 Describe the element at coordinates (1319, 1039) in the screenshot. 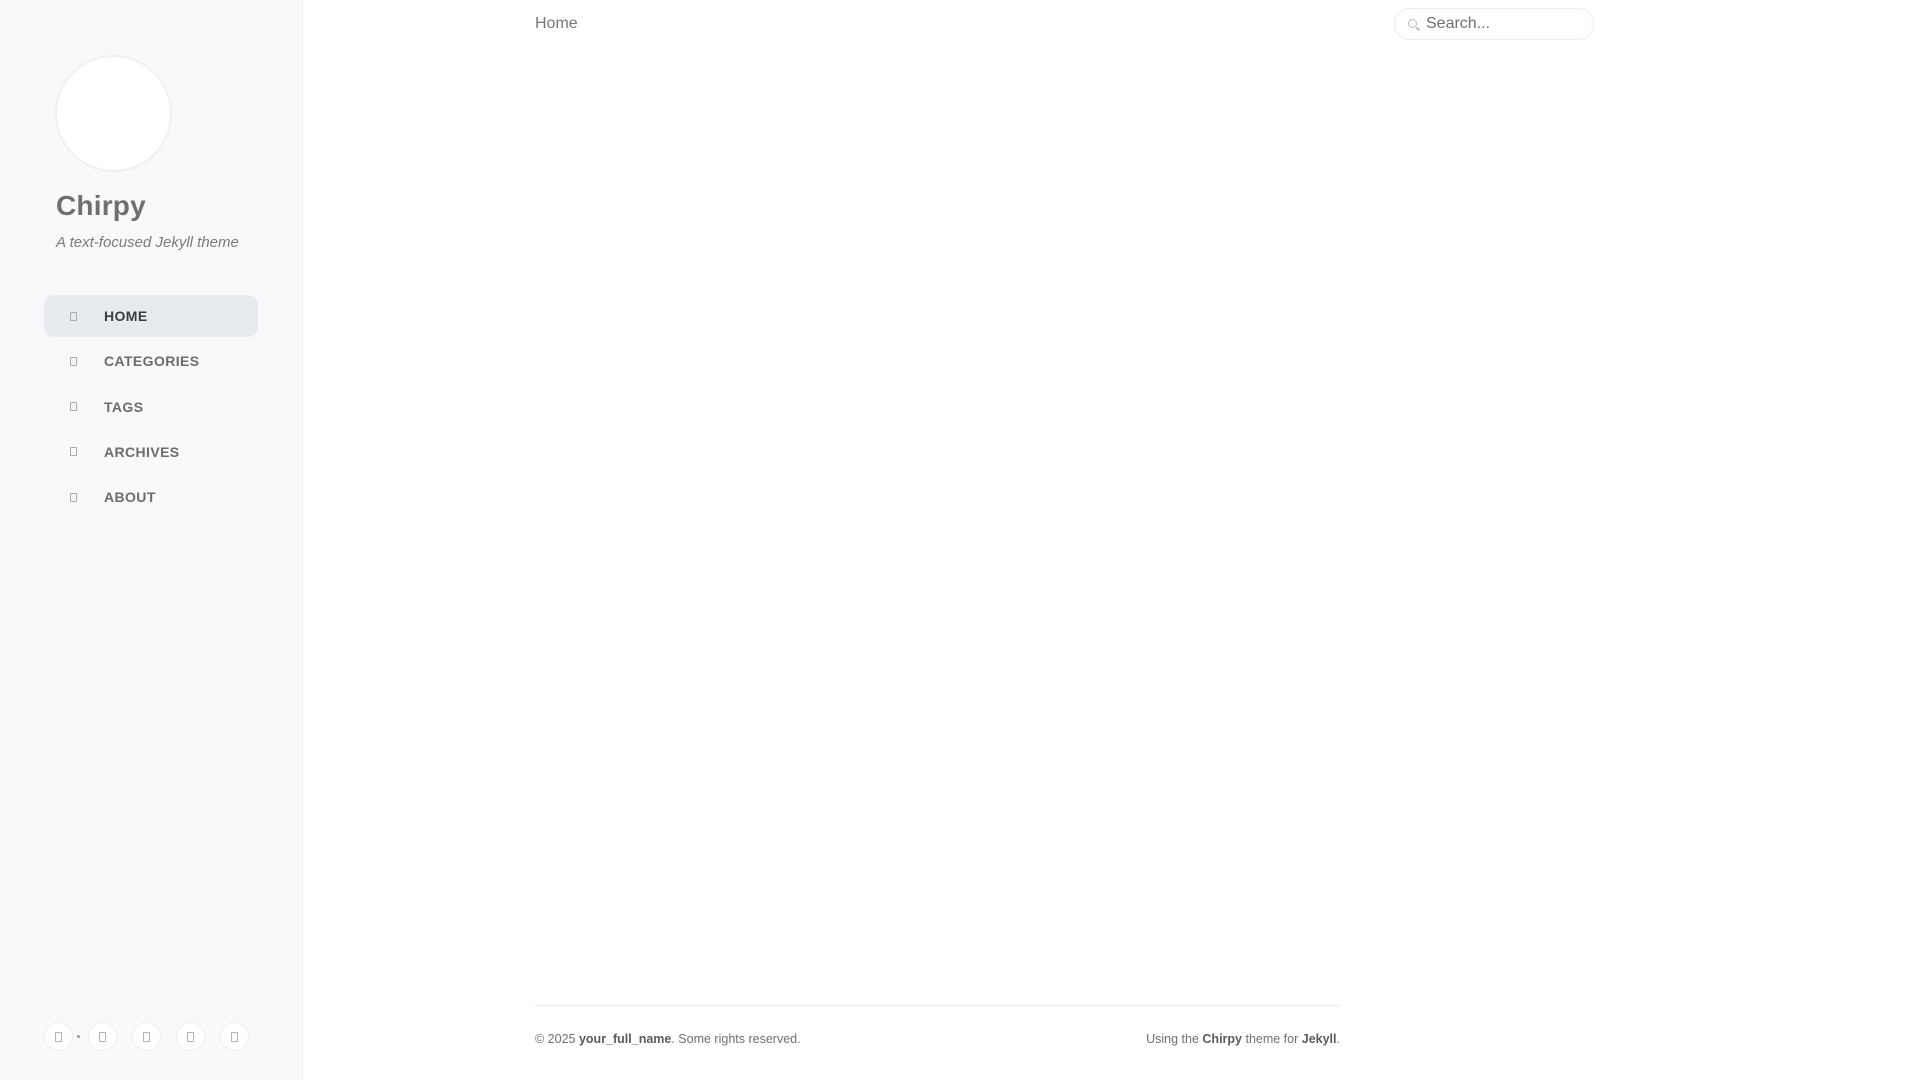

I see `engine-link: Jekyll` at that location.